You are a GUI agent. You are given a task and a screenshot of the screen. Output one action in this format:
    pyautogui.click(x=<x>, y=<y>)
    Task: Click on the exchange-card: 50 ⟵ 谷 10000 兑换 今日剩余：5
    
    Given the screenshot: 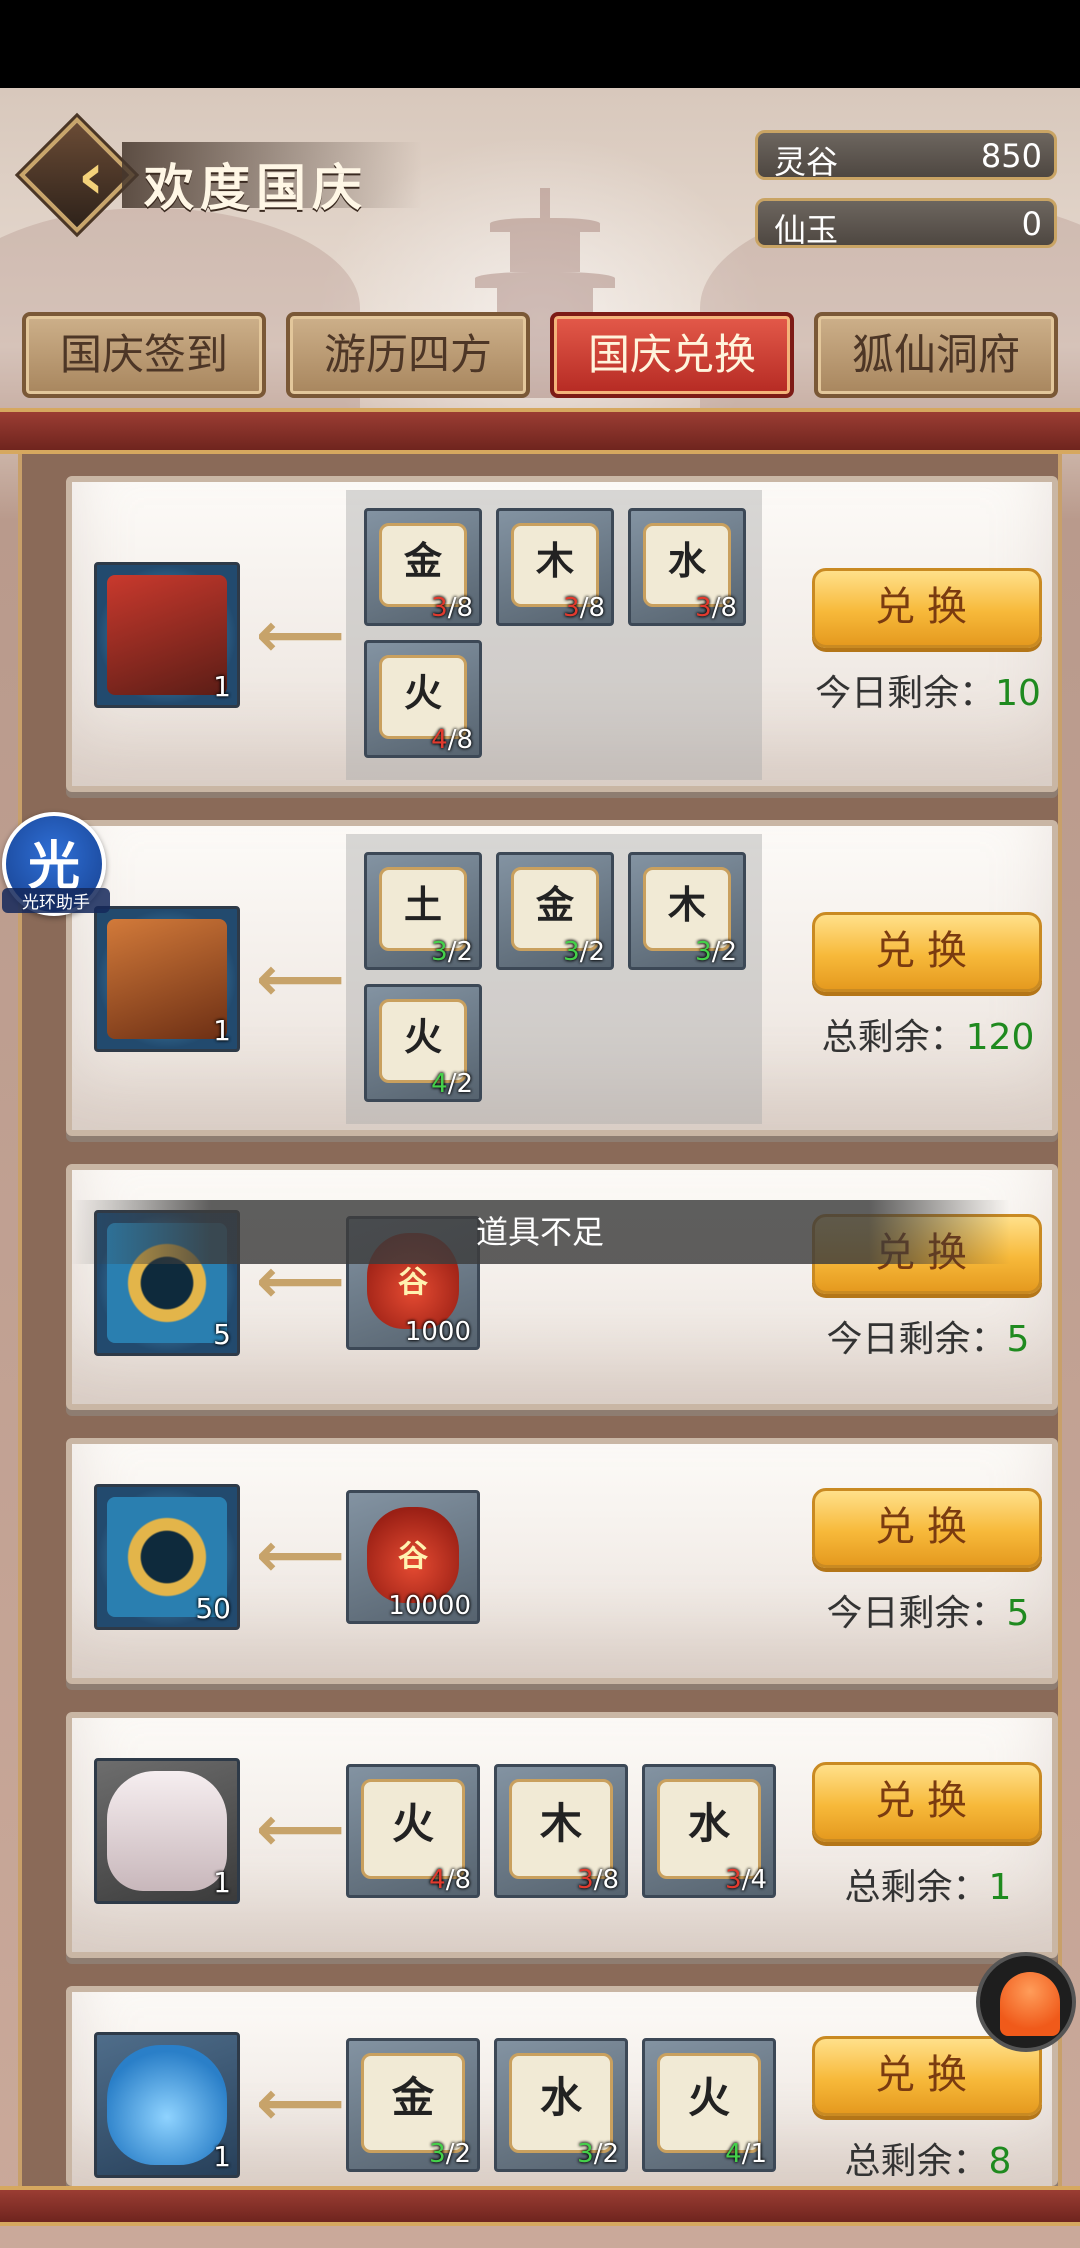 What is the action you would take?
    pyautogui.click(x=562, y=1561)
    